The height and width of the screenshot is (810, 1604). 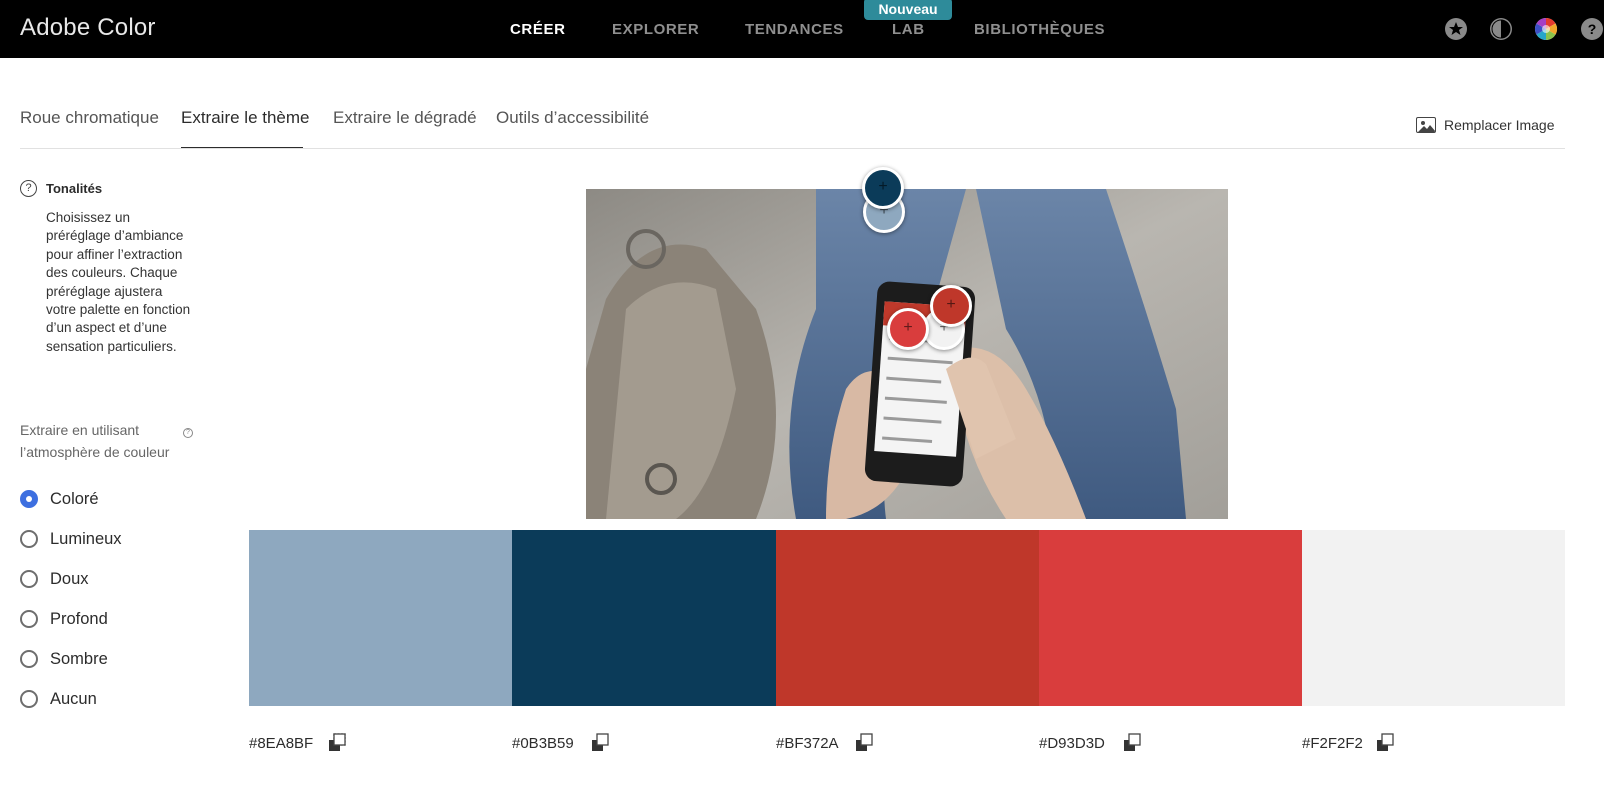 I want to click on hex-value-3: #BF372A, so click(x=807, y=743).